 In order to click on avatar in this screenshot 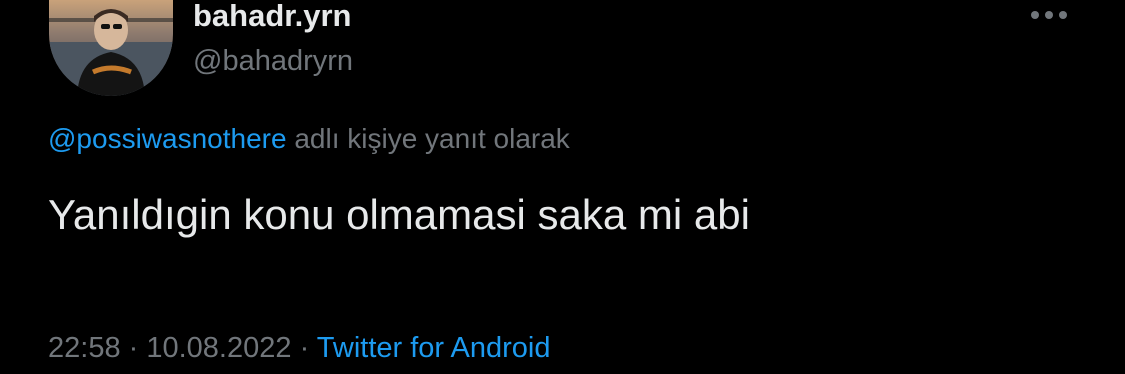, I will do `click(111, 48)`.